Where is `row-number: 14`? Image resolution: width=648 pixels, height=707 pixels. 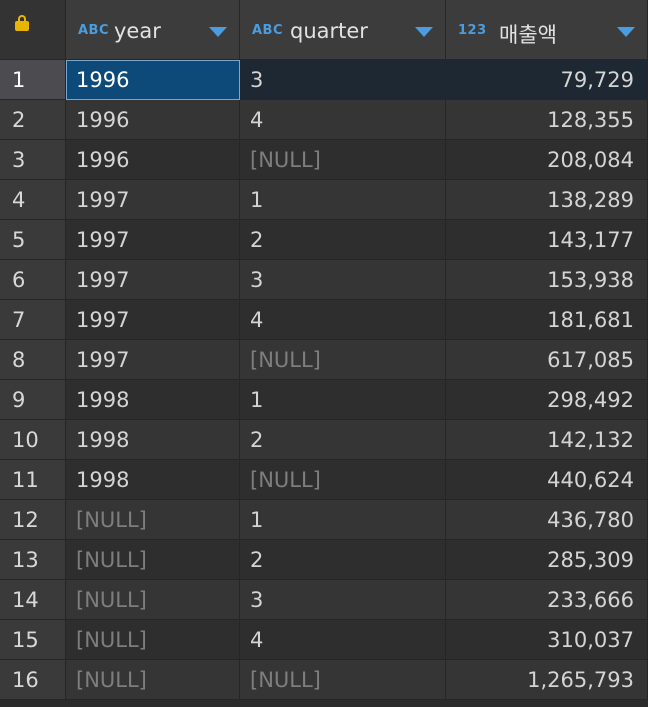 row-number: 14 is located at coordinates (33, 600).